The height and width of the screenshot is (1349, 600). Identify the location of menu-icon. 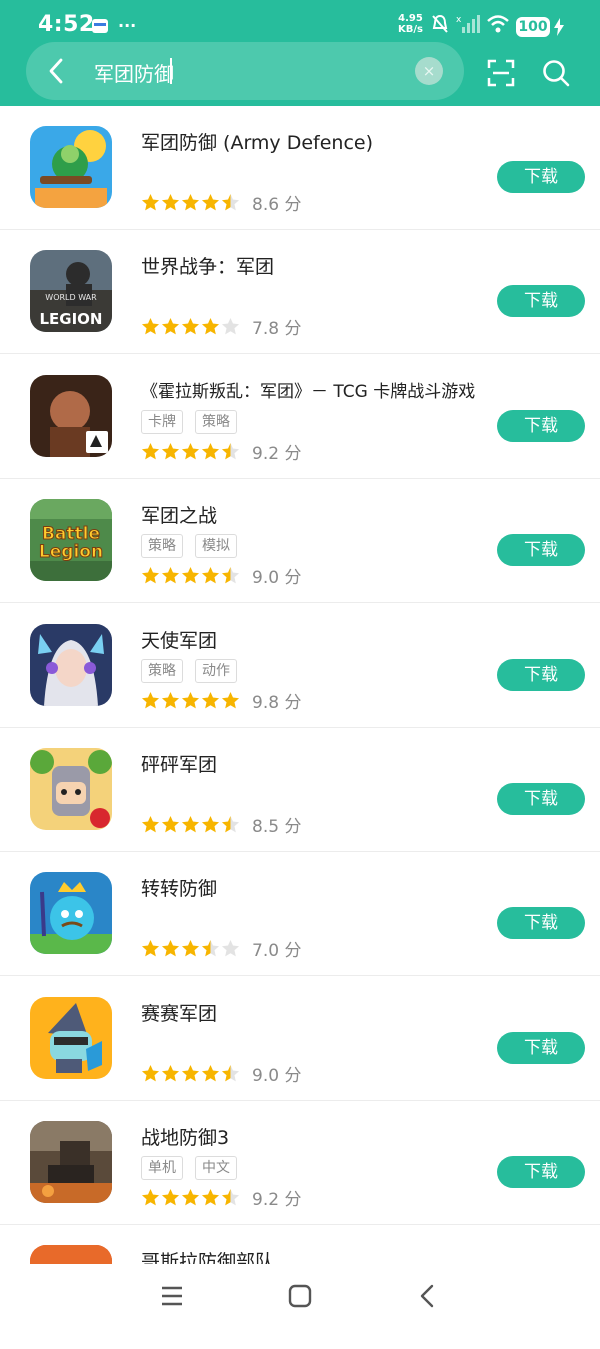
(172, 1298).